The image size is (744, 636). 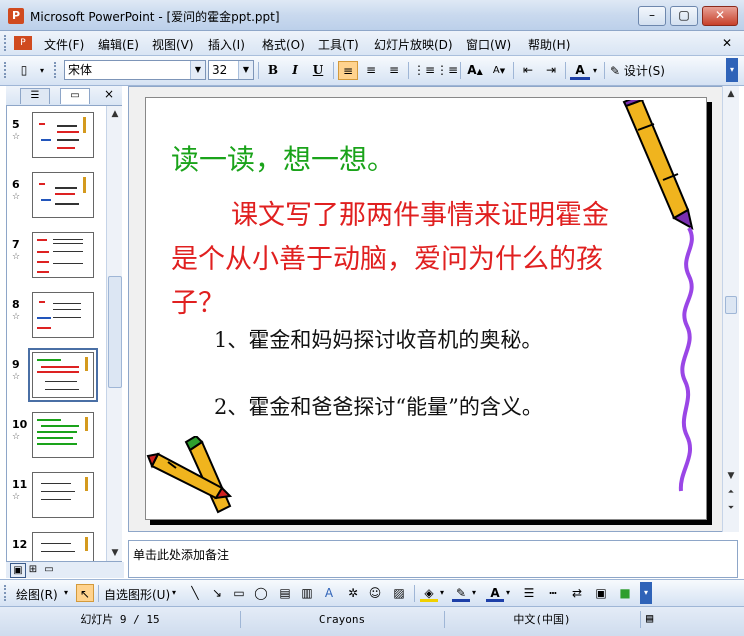 I want to click on align-left-icon: ≡, so click(x=348, y=70).